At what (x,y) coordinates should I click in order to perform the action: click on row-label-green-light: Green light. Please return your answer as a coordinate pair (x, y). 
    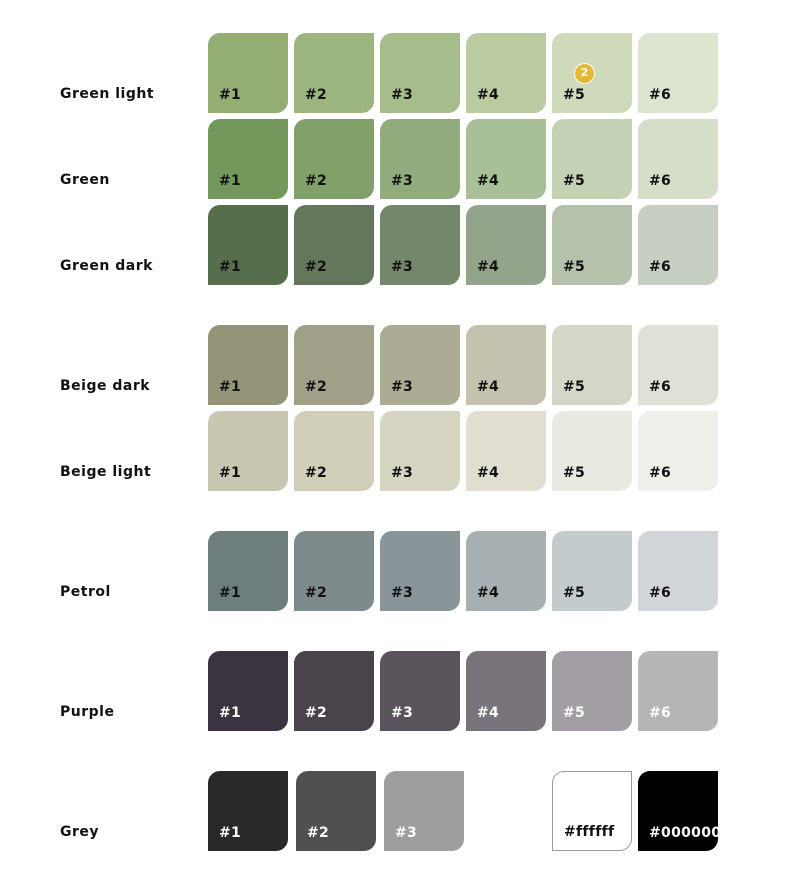
    Looking at the image, I should click on (107, 94).